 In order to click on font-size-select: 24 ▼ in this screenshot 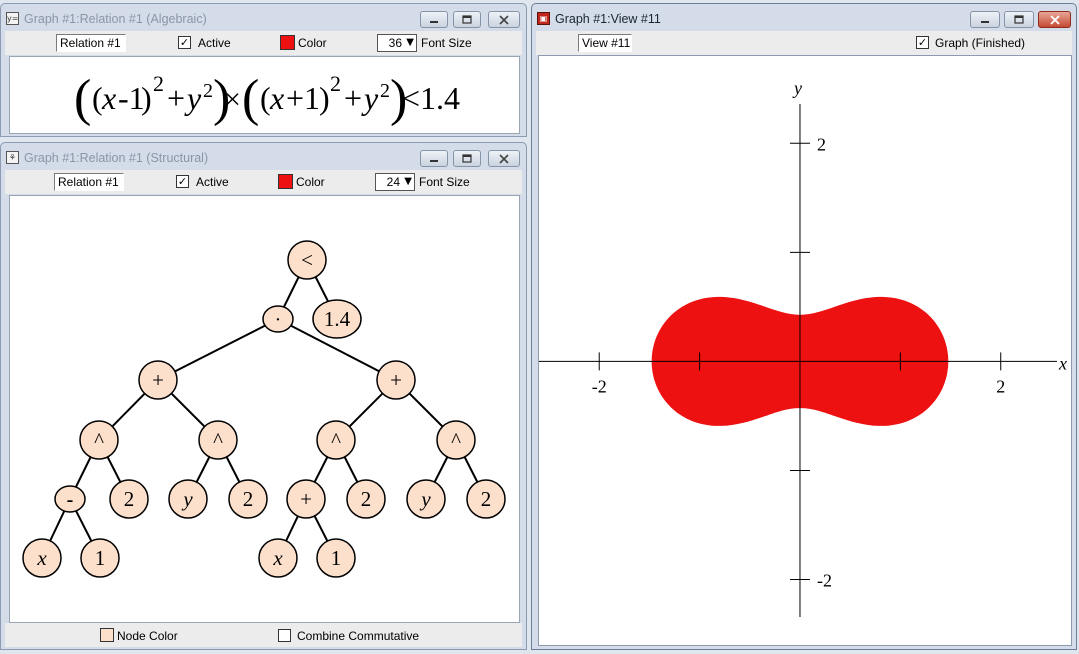, I will do `click(395, 182)`.